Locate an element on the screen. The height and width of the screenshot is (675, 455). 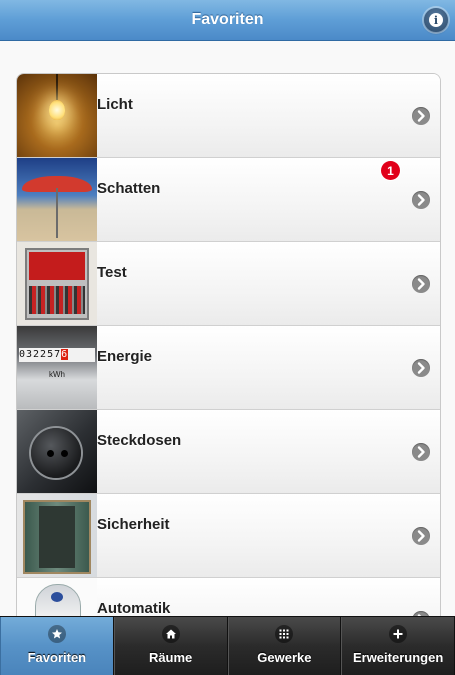
list-item-label: Licht is located at coordinates (115, 104).